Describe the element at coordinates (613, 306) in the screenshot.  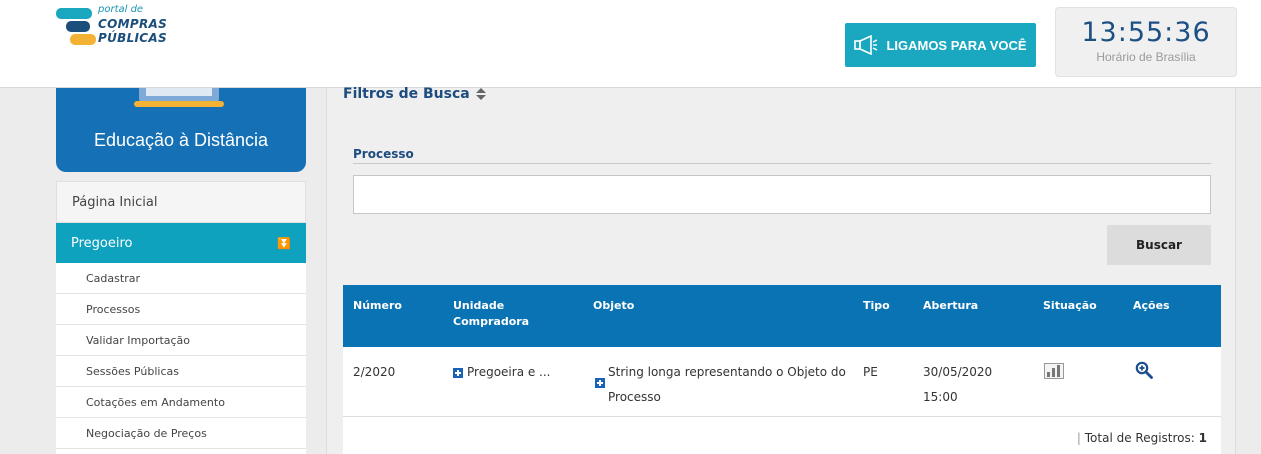
I see `col-objeto: Objeto` at that location.